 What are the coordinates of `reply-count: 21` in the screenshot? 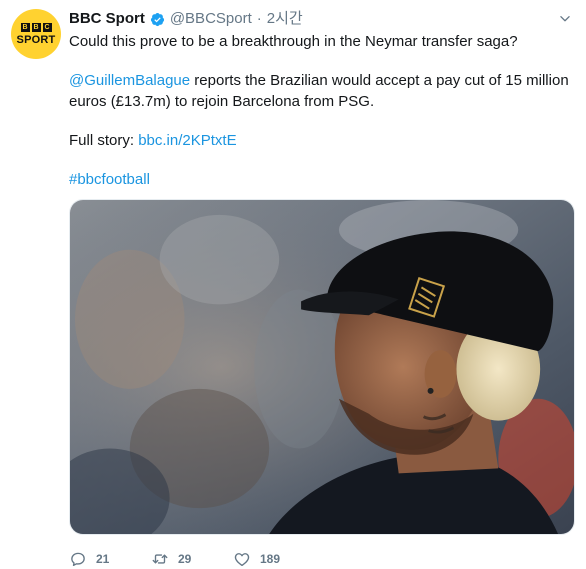 It's located at (103, 559).